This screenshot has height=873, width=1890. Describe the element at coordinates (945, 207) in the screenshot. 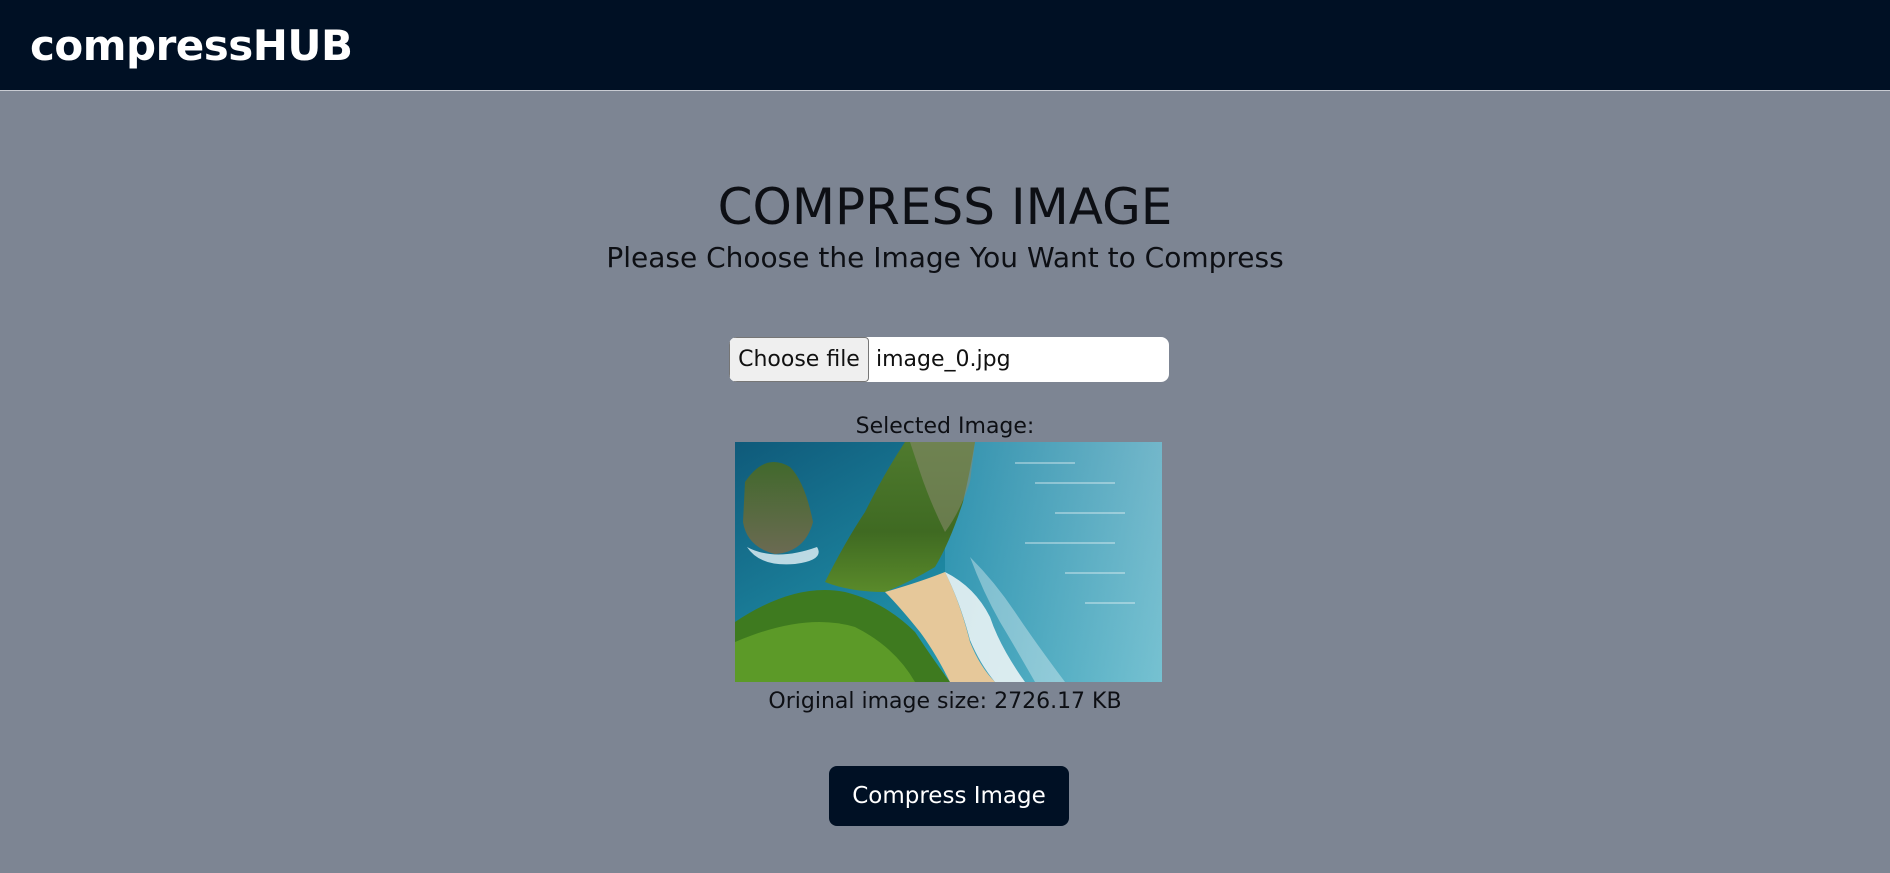

I see `page-title: COMPRESS IMAGE` at that location.